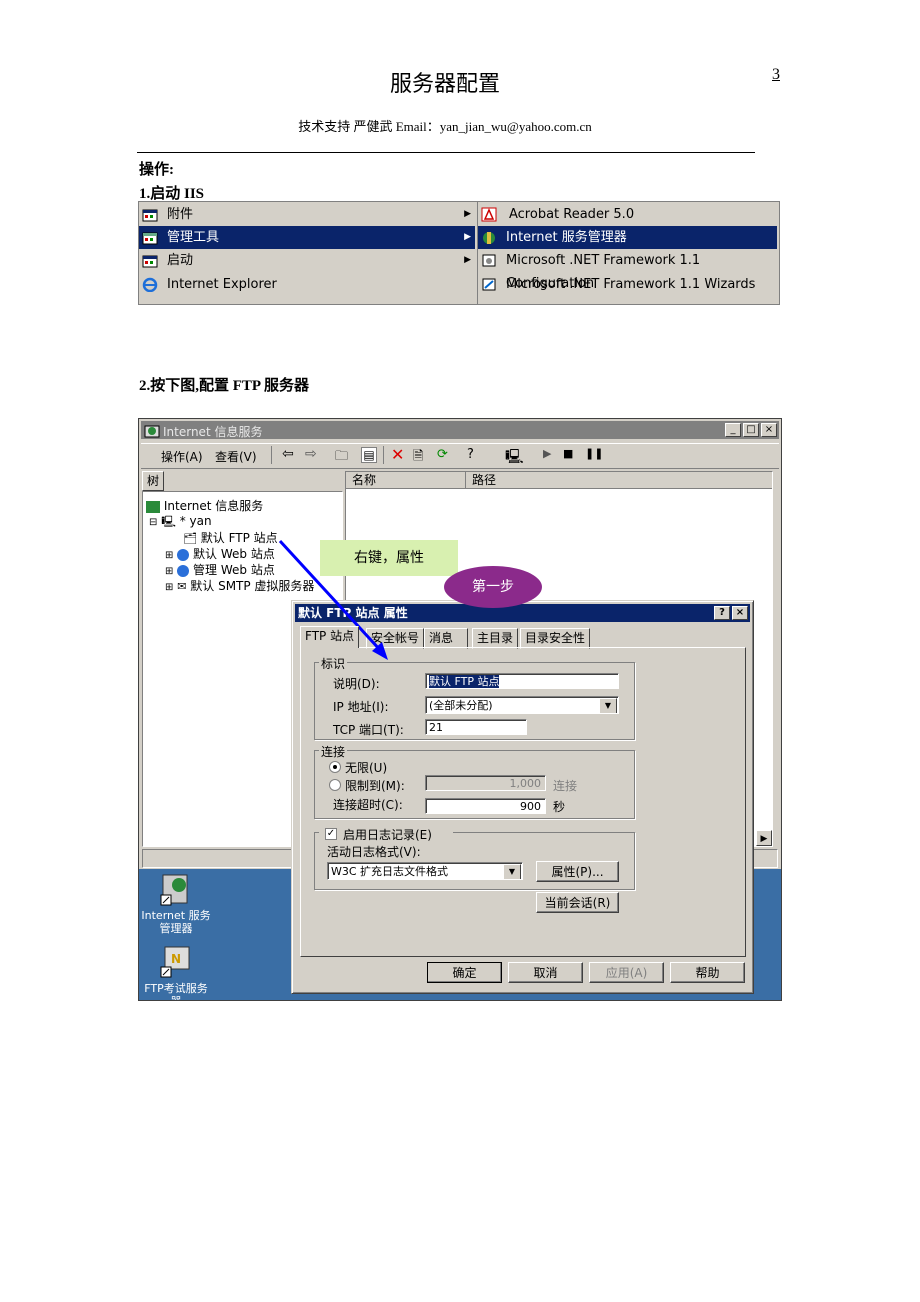 The width and height of the screenshot is (920, 1302). I want to click on tab-ftp-site: FTP 站点, so click(330, 637).